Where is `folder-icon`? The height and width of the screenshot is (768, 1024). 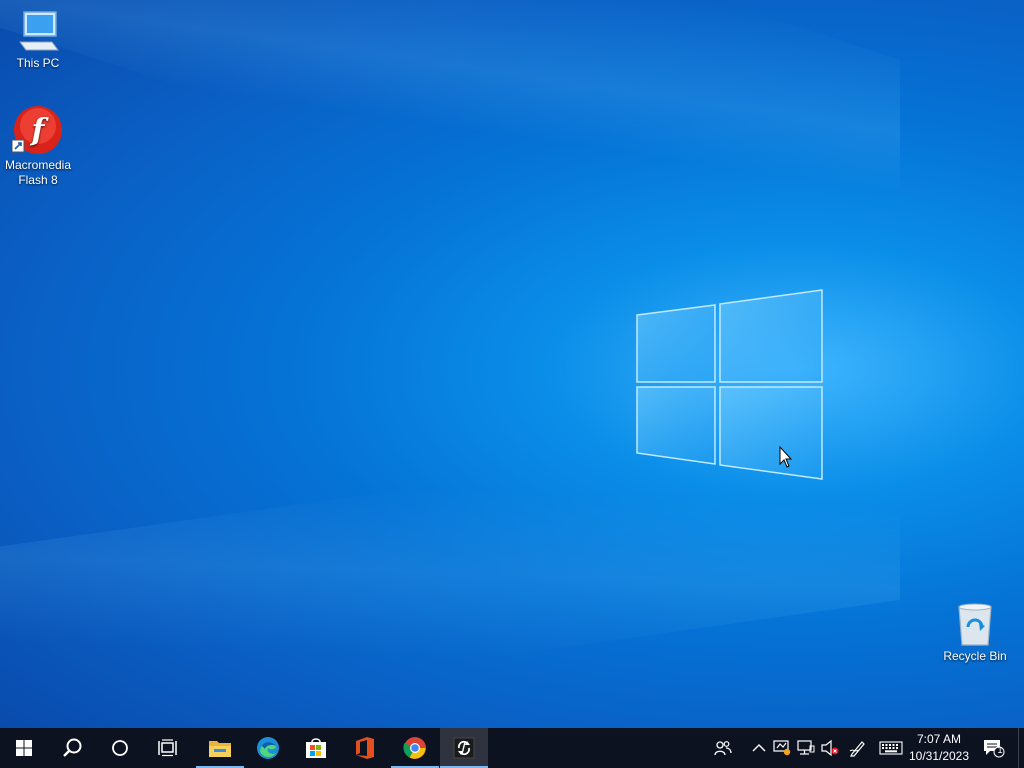
folder-icon is located at coordinates (220, 749).